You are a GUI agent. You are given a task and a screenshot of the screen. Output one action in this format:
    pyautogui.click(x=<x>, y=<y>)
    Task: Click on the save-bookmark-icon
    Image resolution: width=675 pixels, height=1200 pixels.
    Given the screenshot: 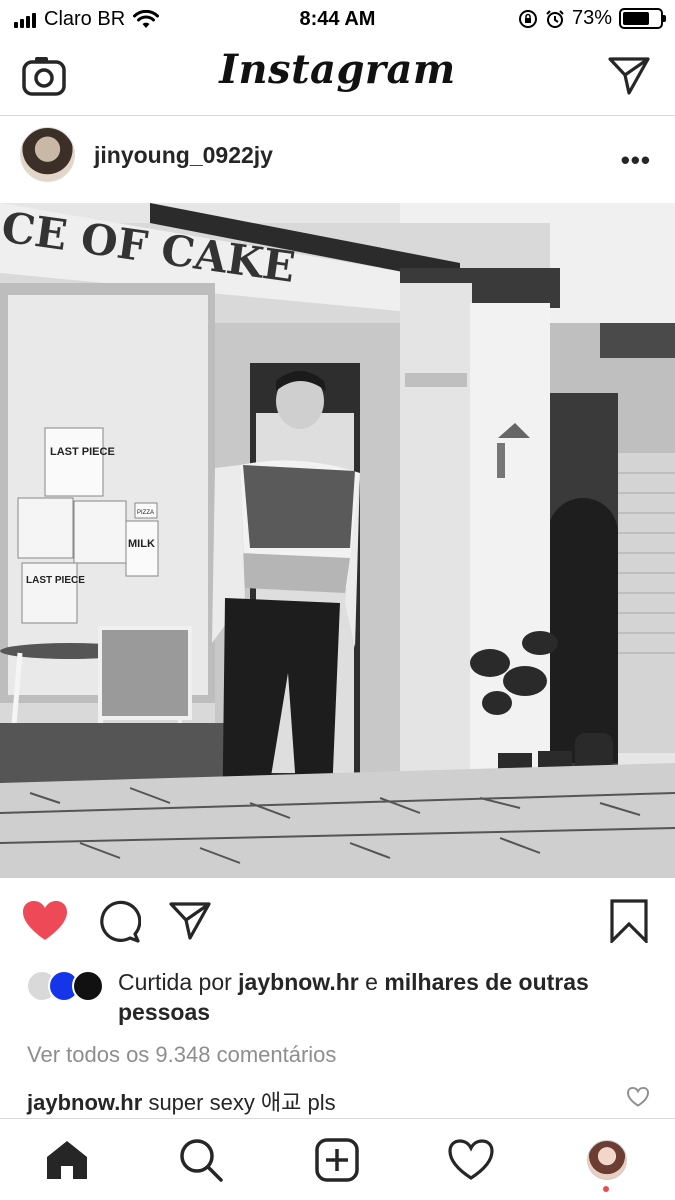 What is the action you would take?
    pyautogui.click(x=629, y=921)
    